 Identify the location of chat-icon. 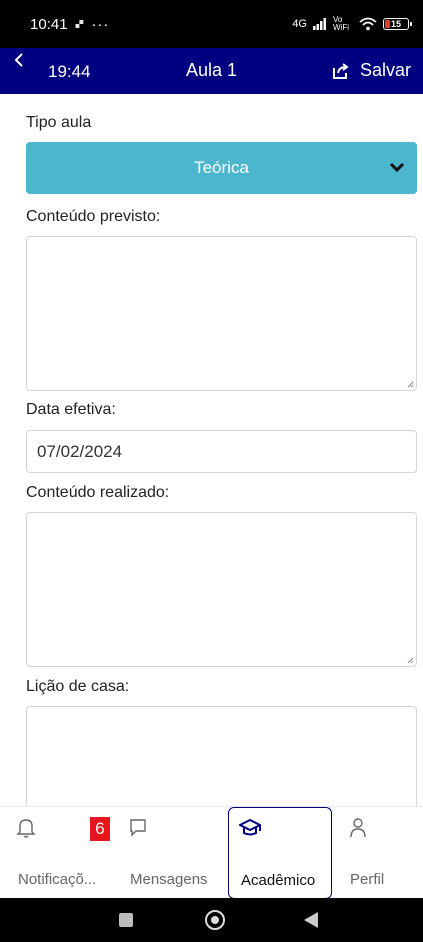
(138, 828).